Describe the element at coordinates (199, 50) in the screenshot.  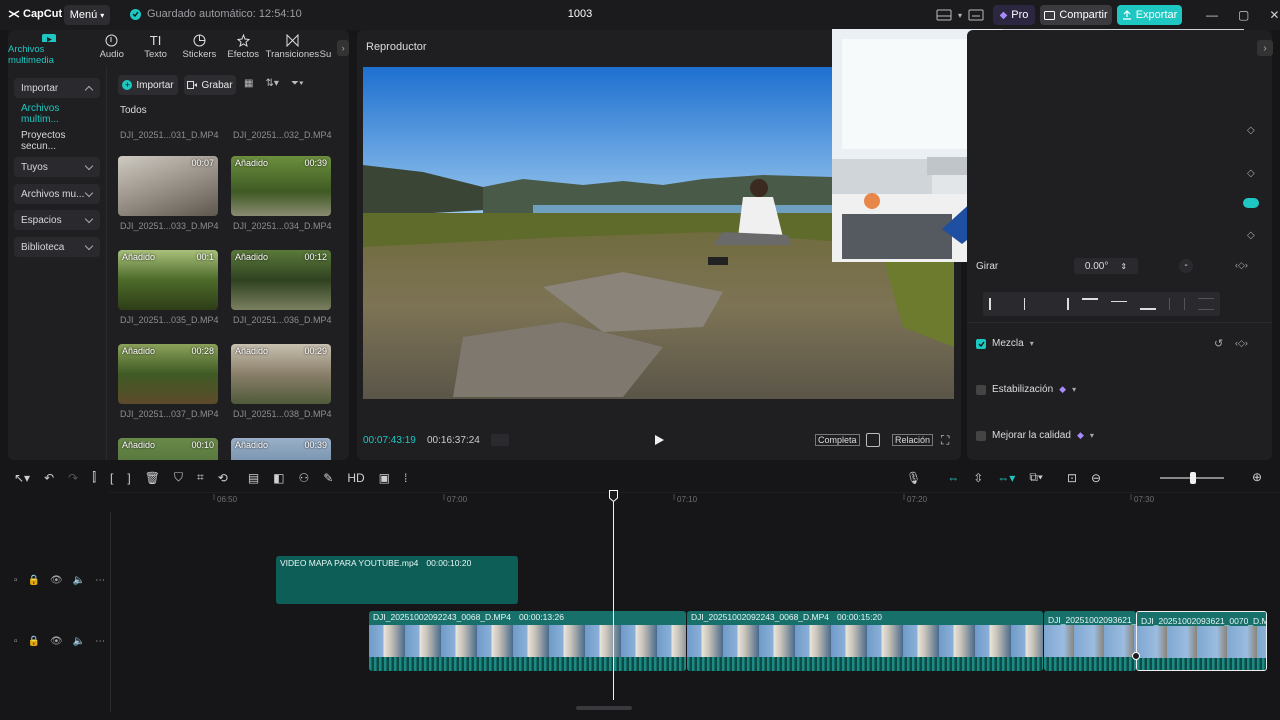
I see `tab-stickers: Stickers` at that location.